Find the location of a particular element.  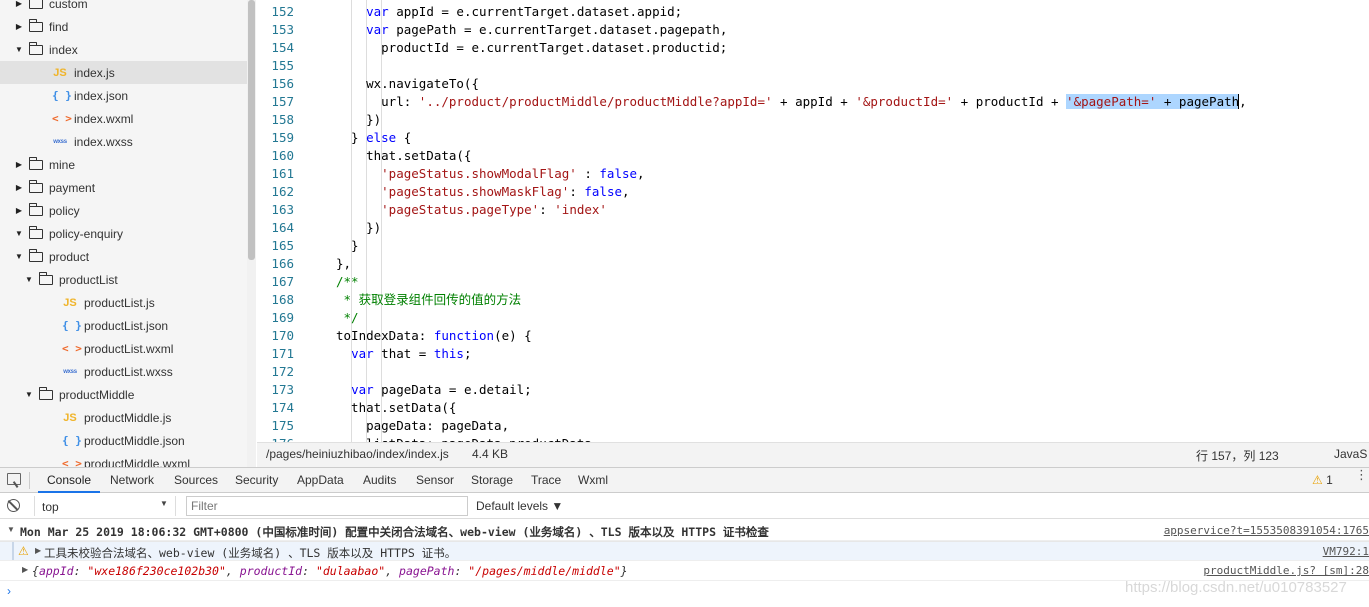

code-line: 166}, is located at coordinates (813, 264).